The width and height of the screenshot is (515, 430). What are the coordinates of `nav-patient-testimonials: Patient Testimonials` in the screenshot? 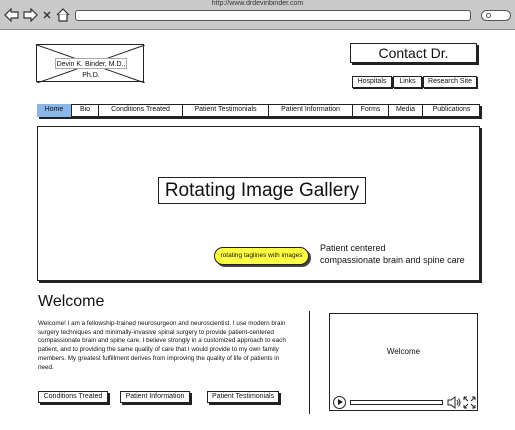 It's located at (226, 110).